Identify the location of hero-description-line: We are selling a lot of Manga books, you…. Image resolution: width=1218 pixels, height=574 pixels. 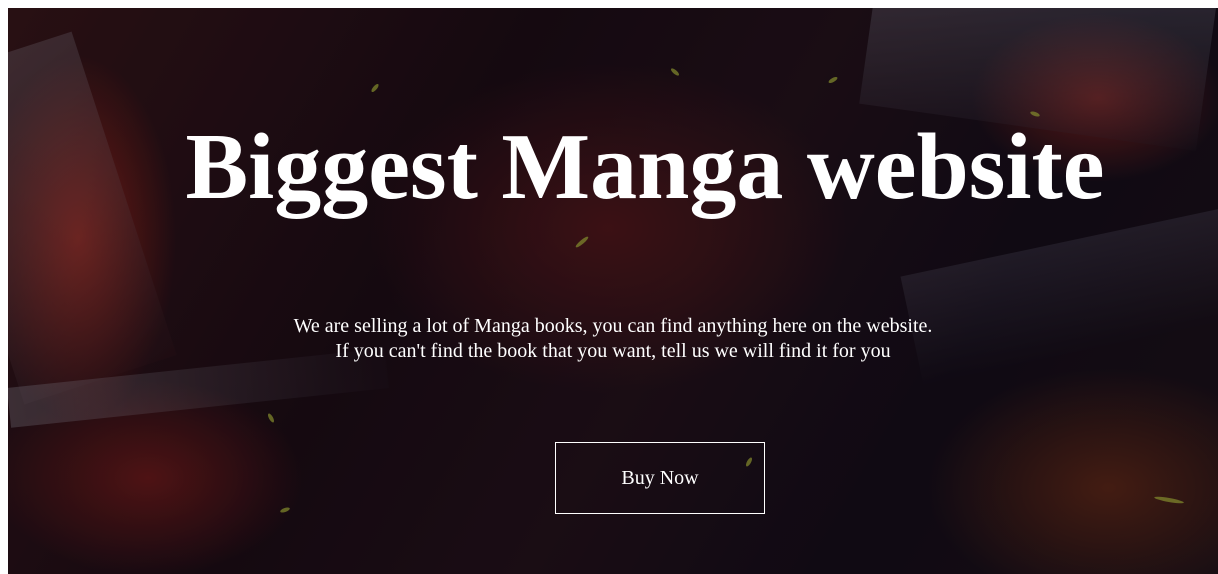
(613, 326).